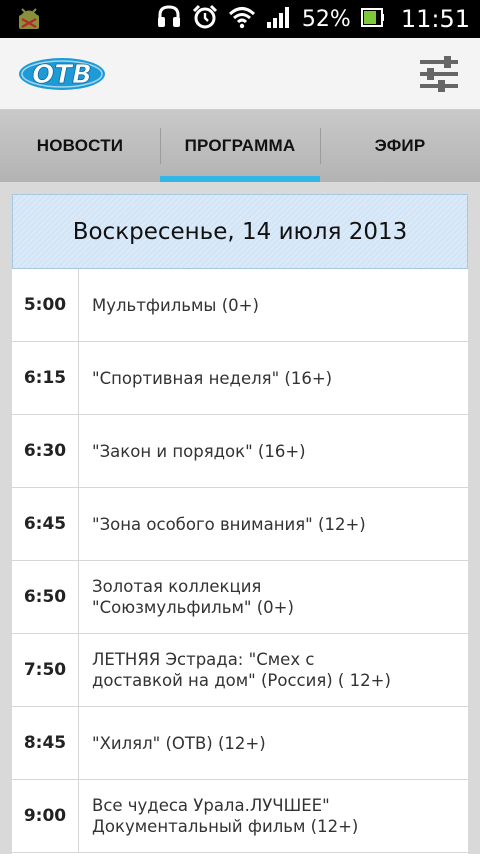 This screenshot has width=480, height=854. What do you see at coordinates (212, 378) in the screenshot?
I see `schedule-title: "Спортивная неделя" (16+)` at bounding box center [212, 378].